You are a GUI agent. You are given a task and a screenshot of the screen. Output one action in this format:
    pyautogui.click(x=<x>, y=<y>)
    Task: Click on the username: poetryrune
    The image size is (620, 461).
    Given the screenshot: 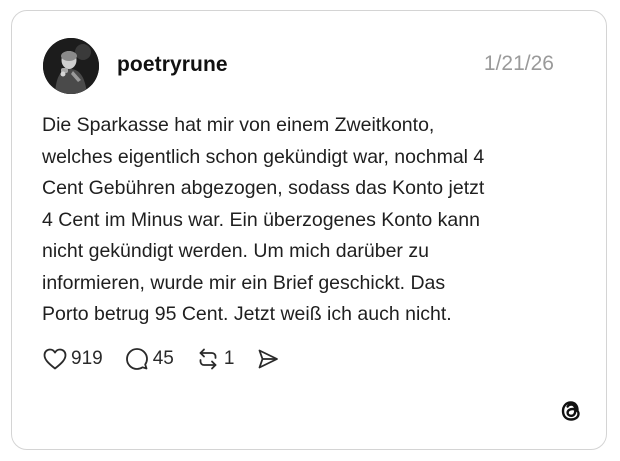 What is the action you would take?
    pyautogui.click(x=172, y=65)
    